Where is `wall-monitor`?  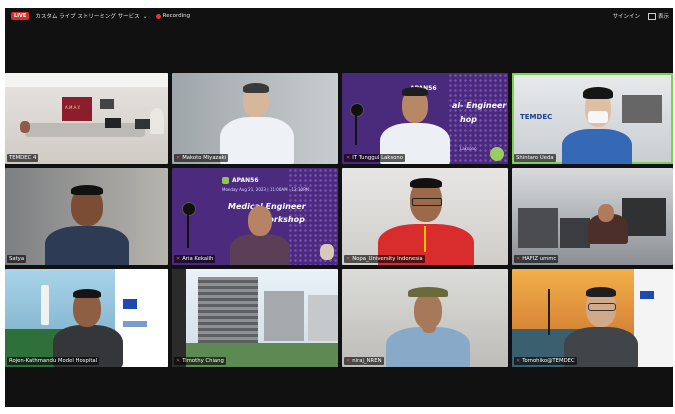 wall-monitor is located at coordinates (107, 104).